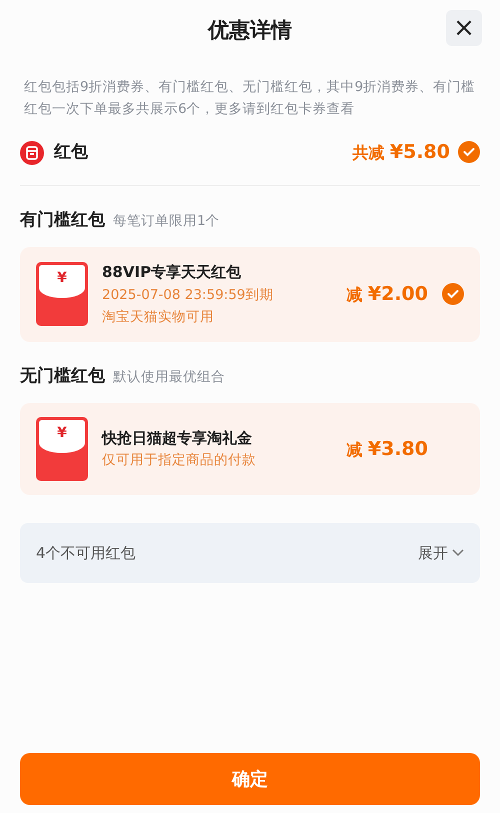  I want to click on coupon-detail: 淘宝天猫实物可用, so click(158, 317).